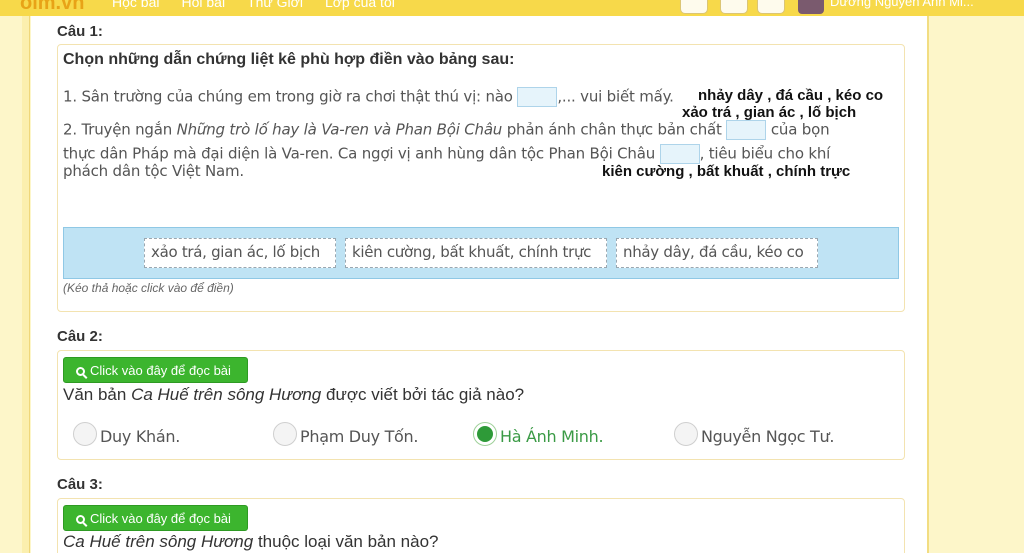 The height and width of the screenshot is (553, 1024). I want to click on nav-item-my-class: Lớp của tôi, so click(360, 5).